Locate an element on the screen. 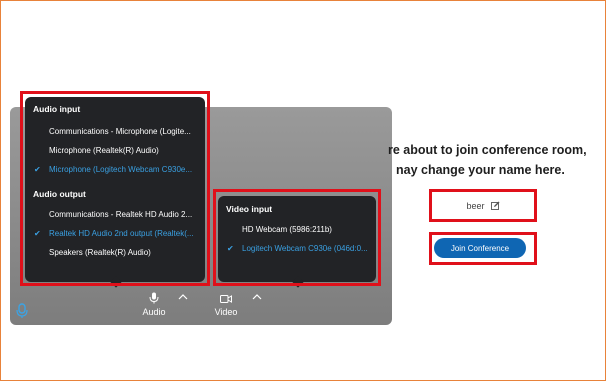 The height and width of the screenshot is (383, 608). audio-menu-chevron-up-icon is located at coordinates (183, 297).